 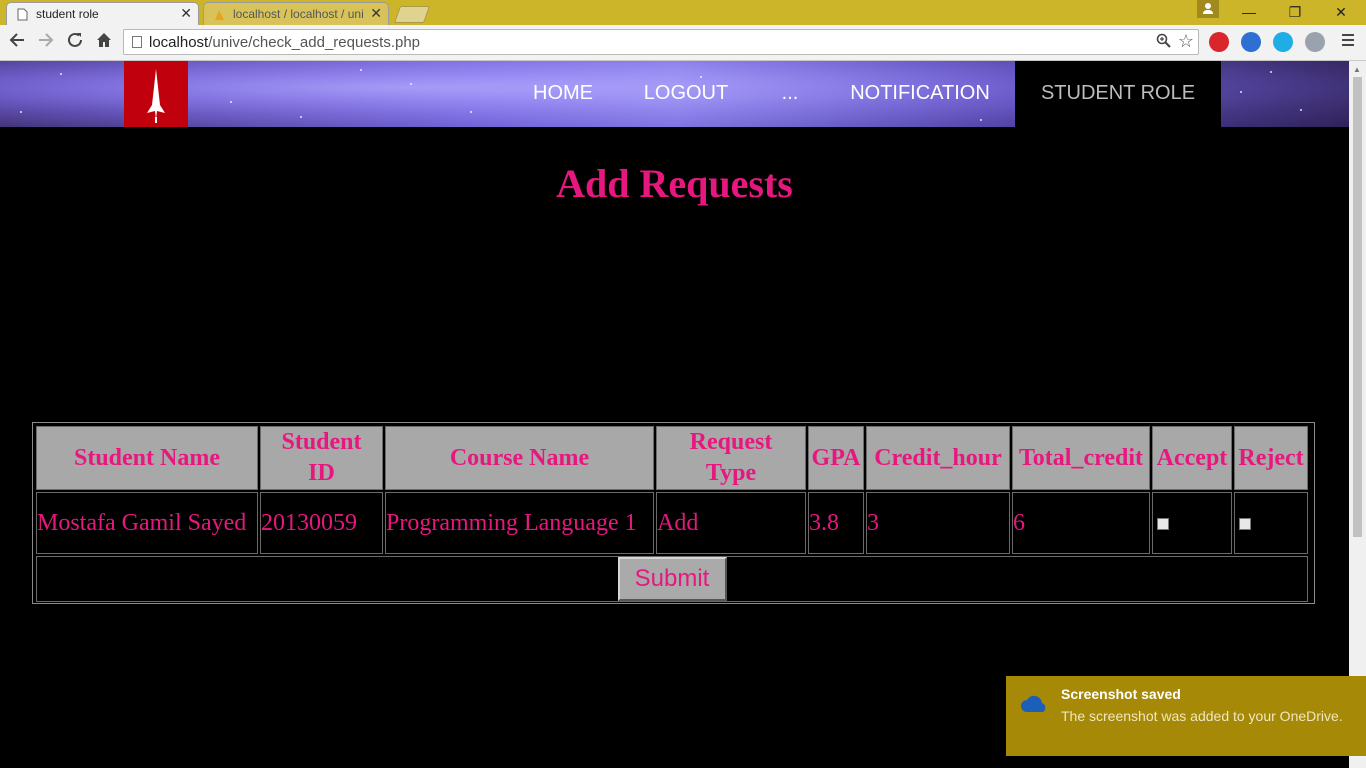 I want to click on close-window-button: ✕, so click(x=1341, y=12).